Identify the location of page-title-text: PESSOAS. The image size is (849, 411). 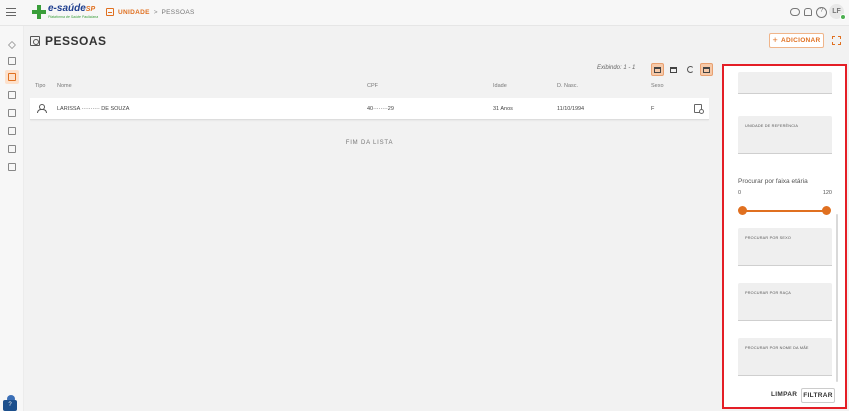
(76, 41).